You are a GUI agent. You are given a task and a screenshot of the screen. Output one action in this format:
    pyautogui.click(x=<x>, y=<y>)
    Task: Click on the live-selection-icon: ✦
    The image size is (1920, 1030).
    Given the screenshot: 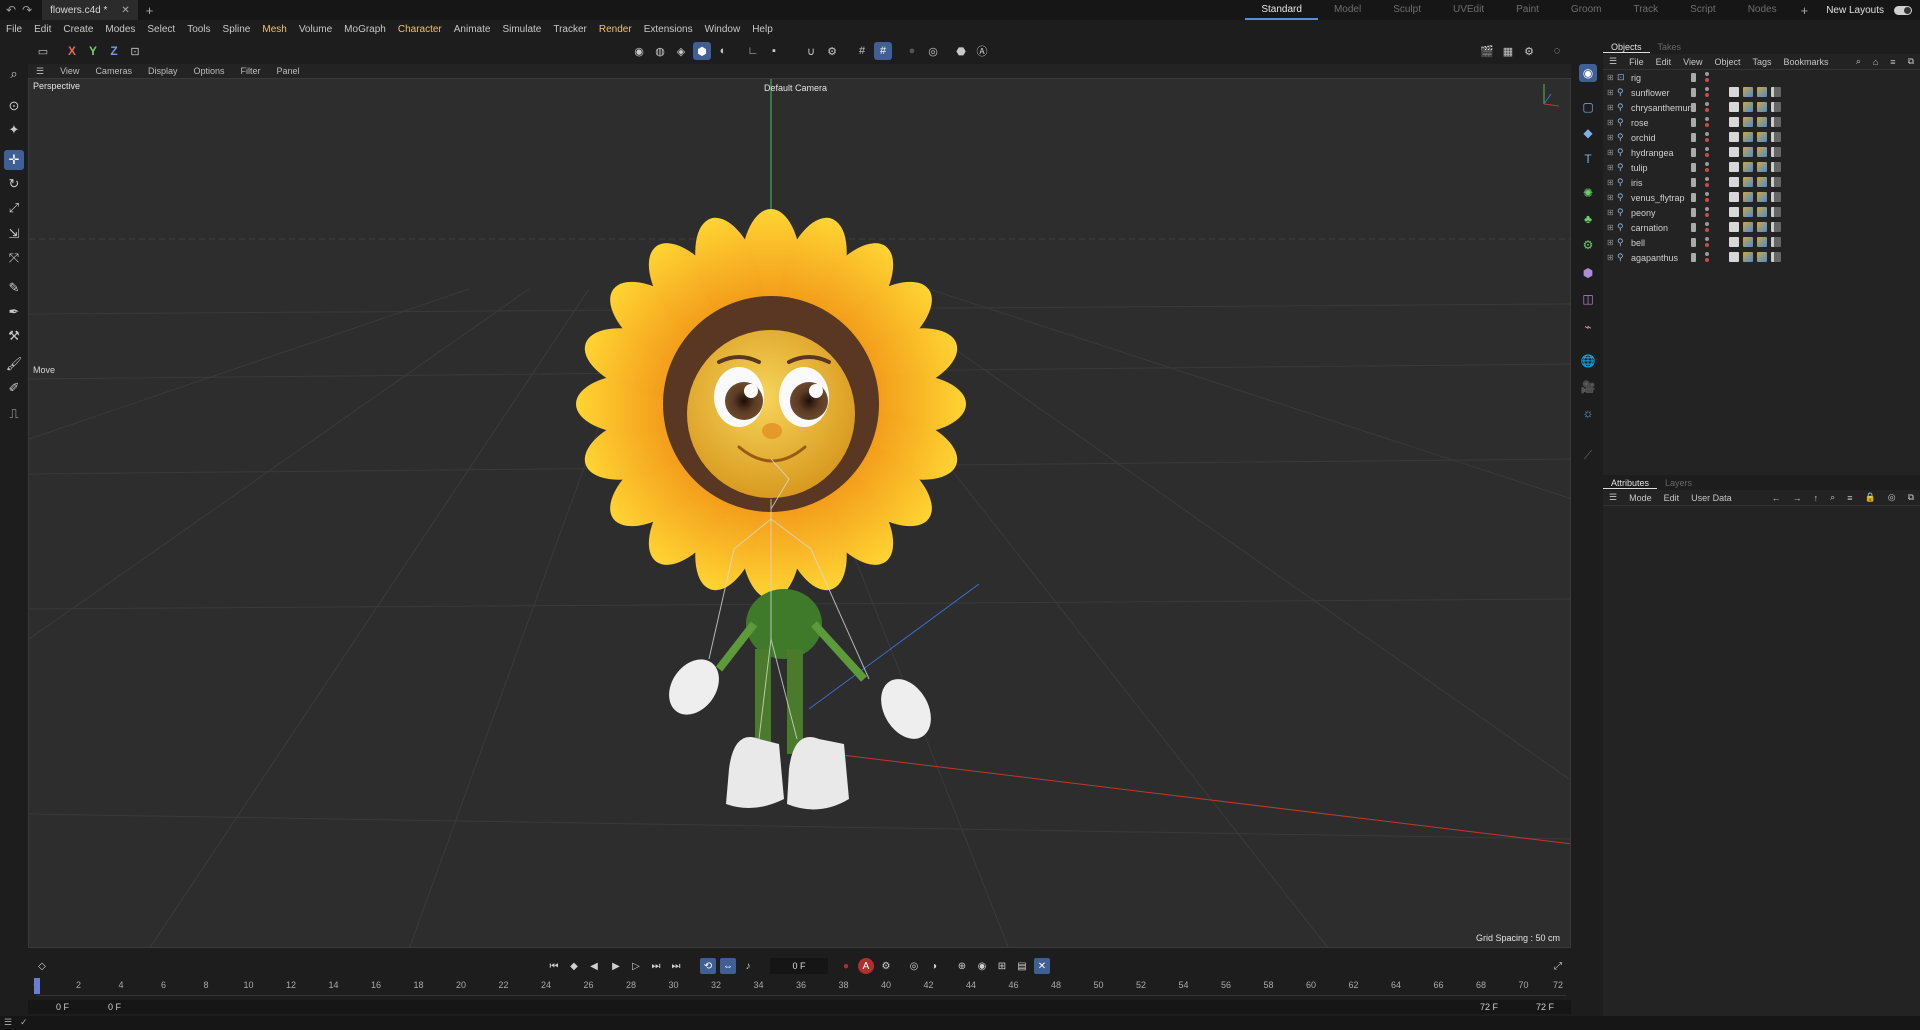 What is the action you would take?
    pyautogui.click(x=14, y=130)
    